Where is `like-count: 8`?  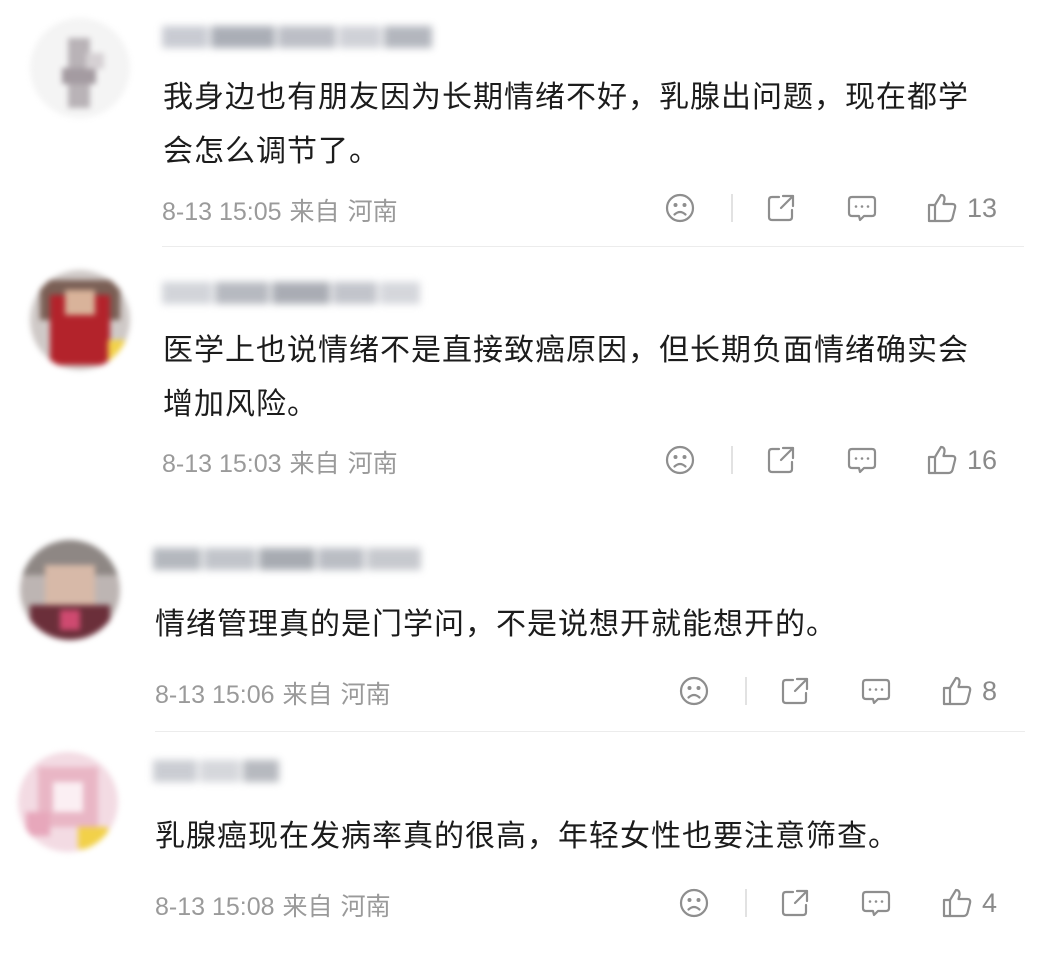 like-count: 8 is located at coordinates (990, 690).